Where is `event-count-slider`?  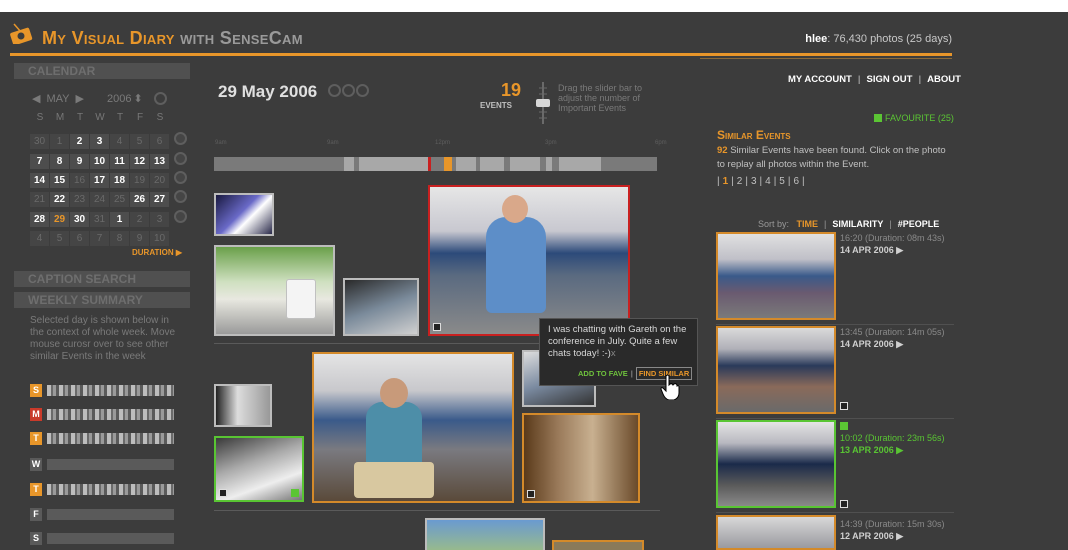 event-count-slider is located at coordinates (543, 103).